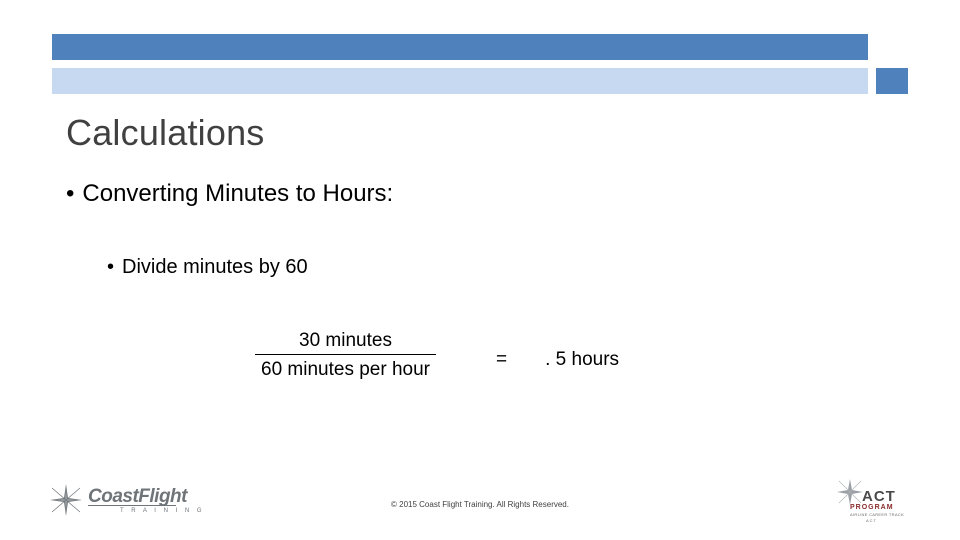 This screenshot has height=540, width=960. Describe the element at coordinates (502, 359) in the screenshot. I see `equals-sign: =` at that location.